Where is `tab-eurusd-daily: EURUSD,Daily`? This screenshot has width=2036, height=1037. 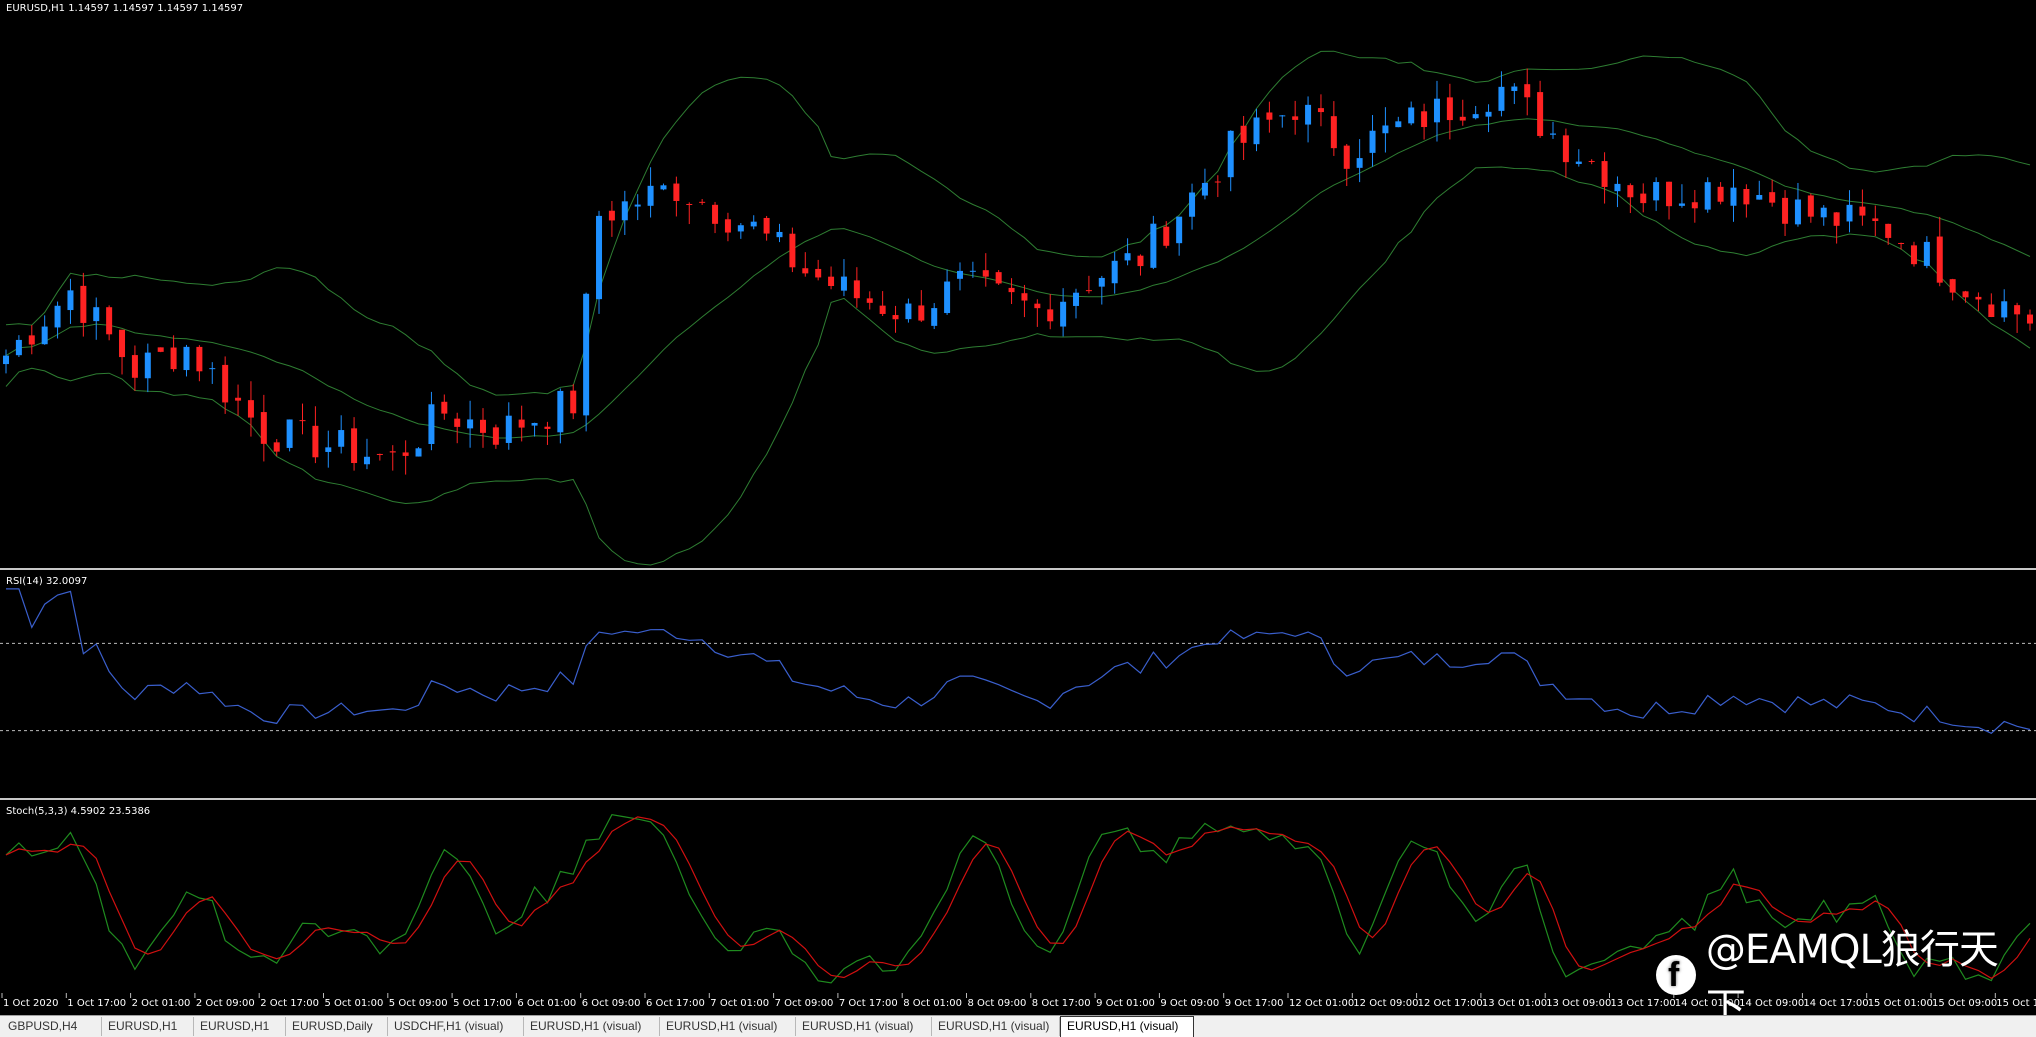 tab-eurusd-daily: EURUSD,Daily is located at coordinates (337, 1026).